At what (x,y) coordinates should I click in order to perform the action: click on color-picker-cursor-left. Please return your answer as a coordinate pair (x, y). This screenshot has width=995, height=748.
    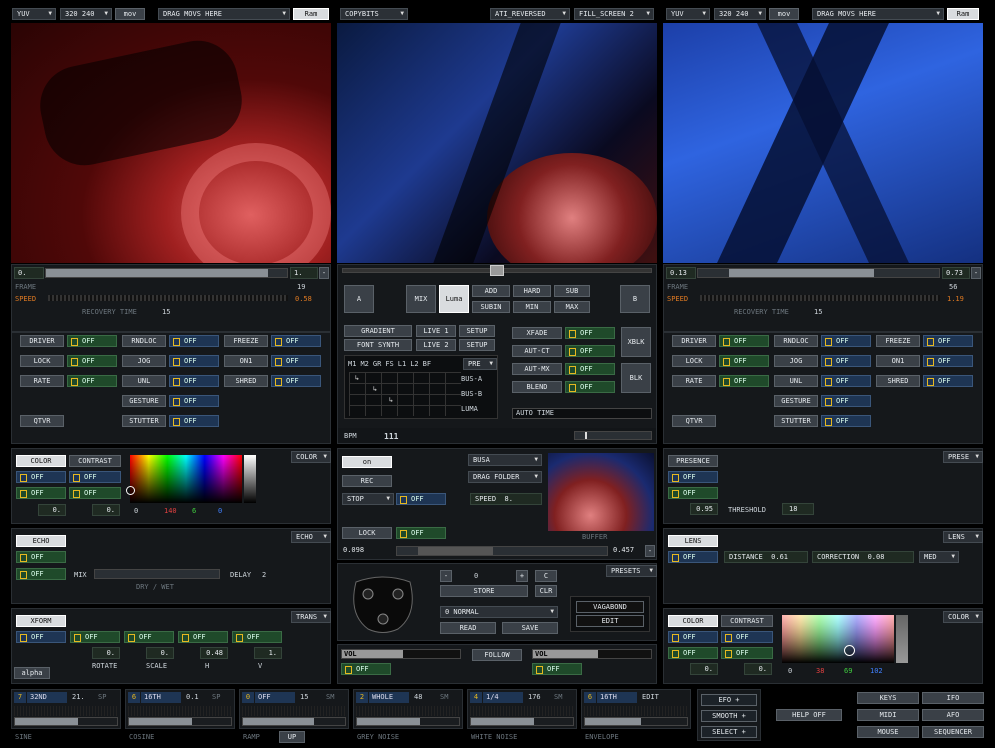
    Looking at the image, I should click on (130, 490).